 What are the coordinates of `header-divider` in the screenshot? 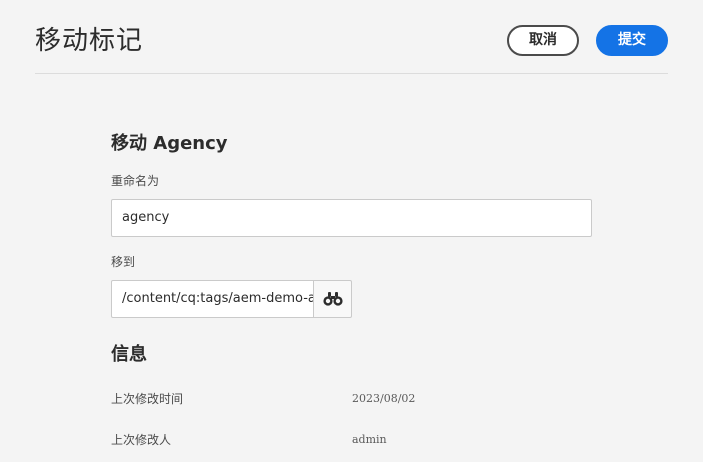 It's located at (351, 73).